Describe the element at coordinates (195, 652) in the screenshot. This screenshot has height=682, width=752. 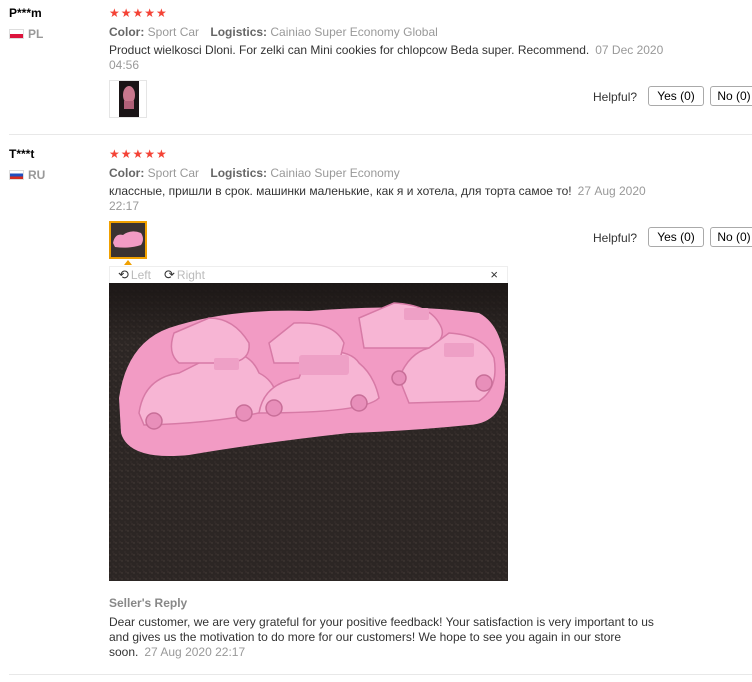
I see `seller-reply-date: 27 Aug 2020 22:17` at that location.